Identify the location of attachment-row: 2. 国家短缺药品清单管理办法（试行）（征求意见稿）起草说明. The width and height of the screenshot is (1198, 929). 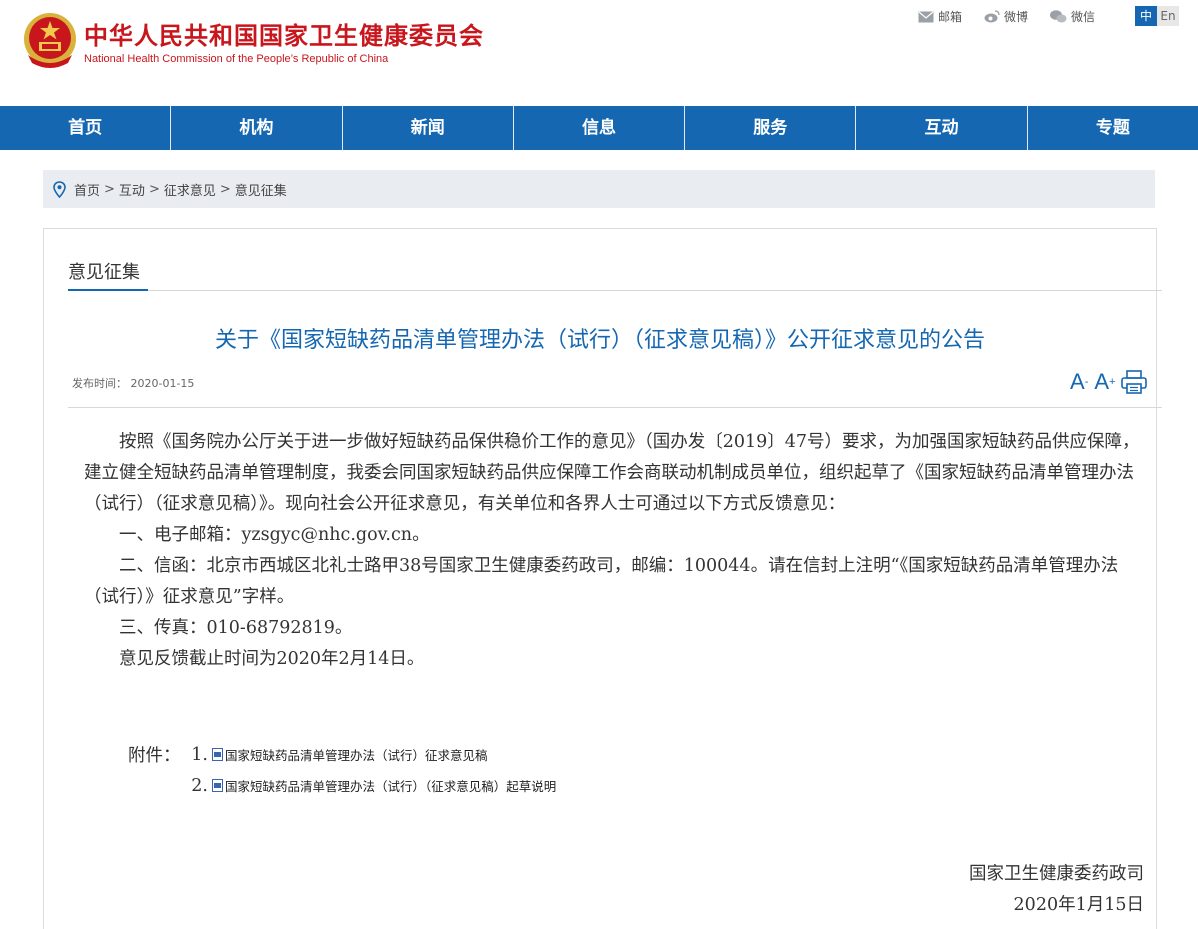
(342, 785).